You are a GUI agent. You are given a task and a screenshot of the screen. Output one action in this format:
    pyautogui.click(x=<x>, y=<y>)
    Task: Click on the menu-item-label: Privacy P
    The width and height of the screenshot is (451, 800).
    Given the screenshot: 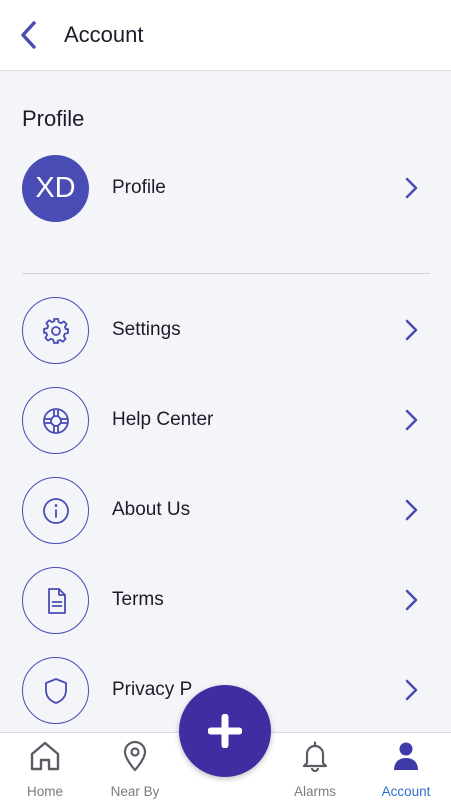 What is the action you would take?
    pyautogui.click(x=152, y=689)
    